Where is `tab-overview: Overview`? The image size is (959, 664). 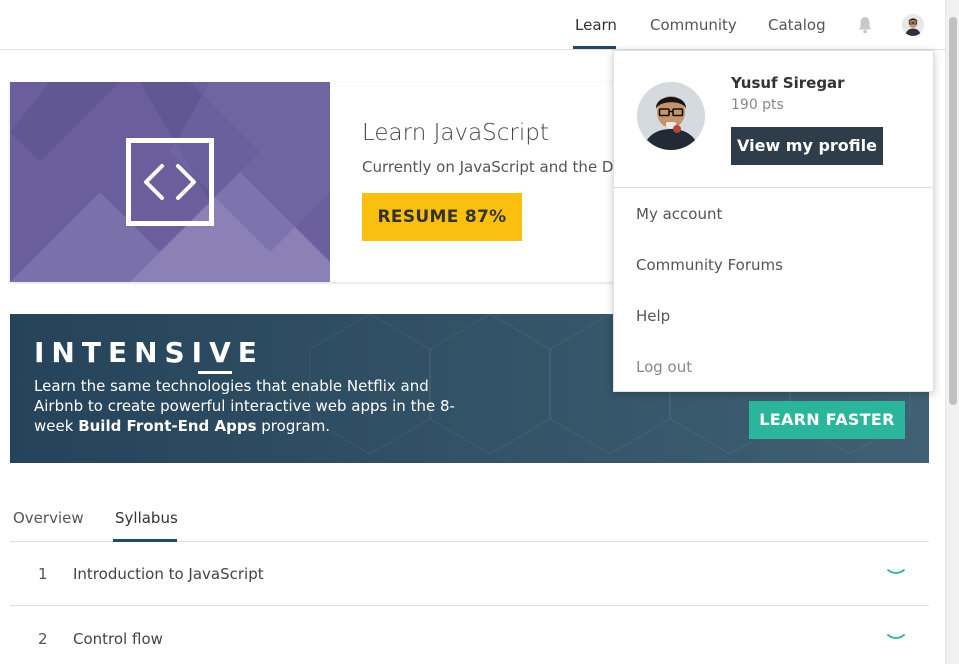 tab-overview: Overview is located at coordinates (48, 518).